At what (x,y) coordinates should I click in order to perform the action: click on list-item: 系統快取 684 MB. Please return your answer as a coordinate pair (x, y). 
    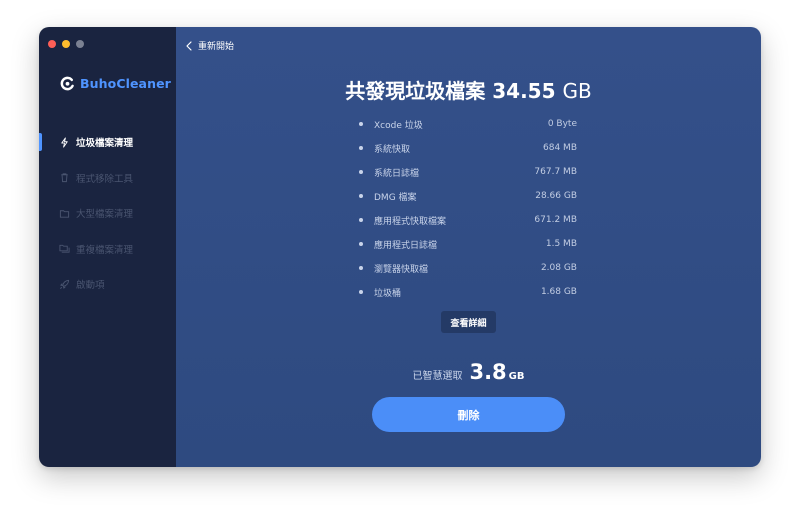
    Looking at the image, I should click on (468, 148).